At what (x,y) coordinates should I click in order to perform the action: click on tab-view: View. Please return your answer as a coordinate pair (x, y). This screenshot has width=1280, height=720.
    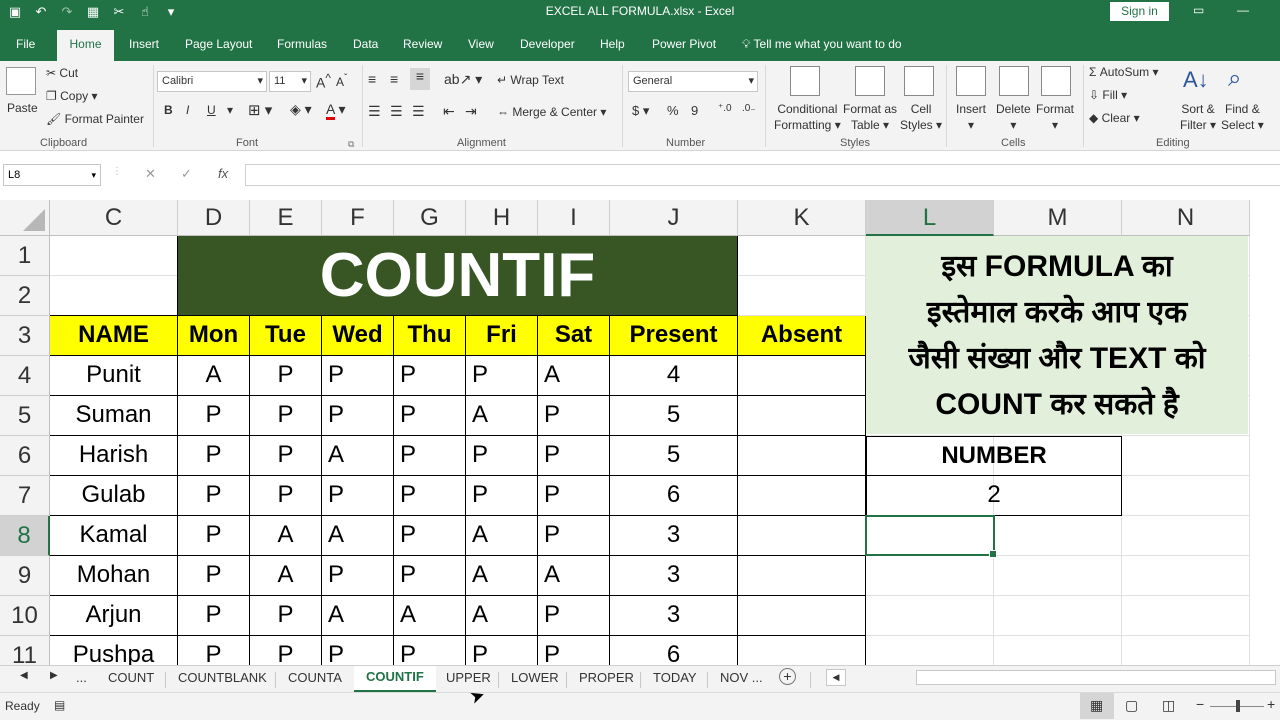
    Looking at the image, I should click on (481, 44).